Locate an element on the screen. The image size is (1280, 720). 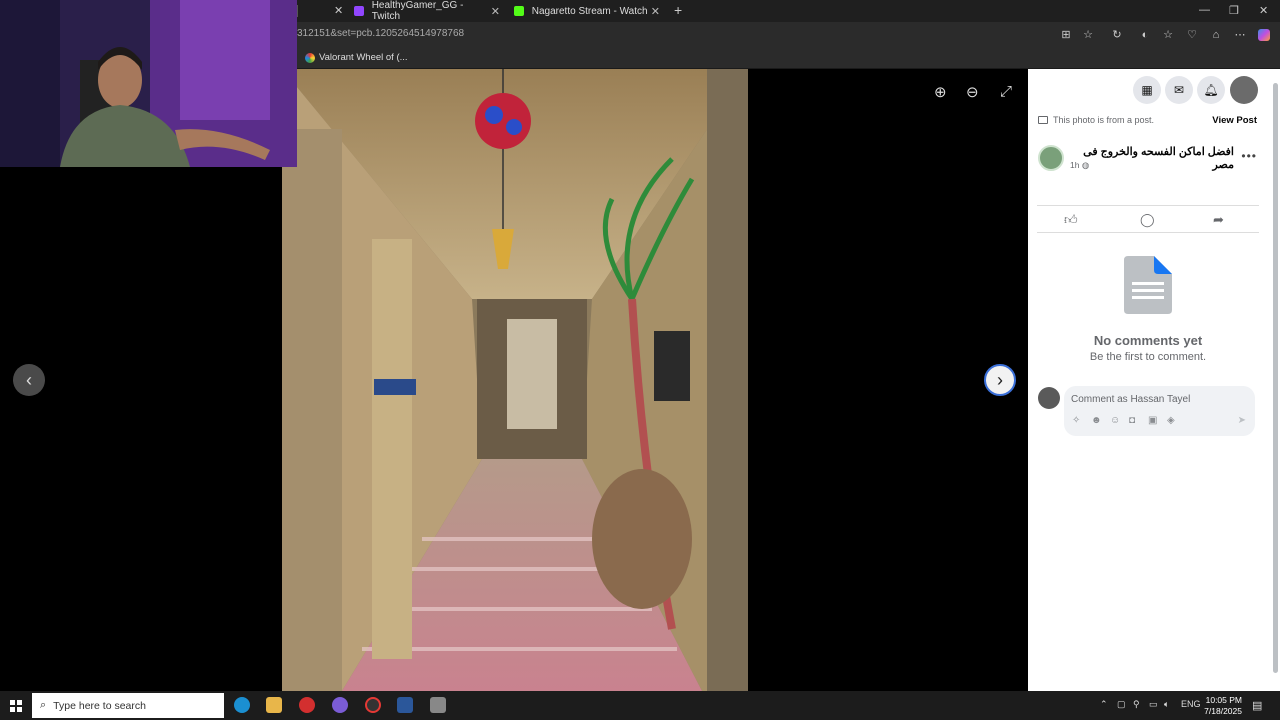
notification-center-icon: ▤ is located at coordinates (1257, 705).